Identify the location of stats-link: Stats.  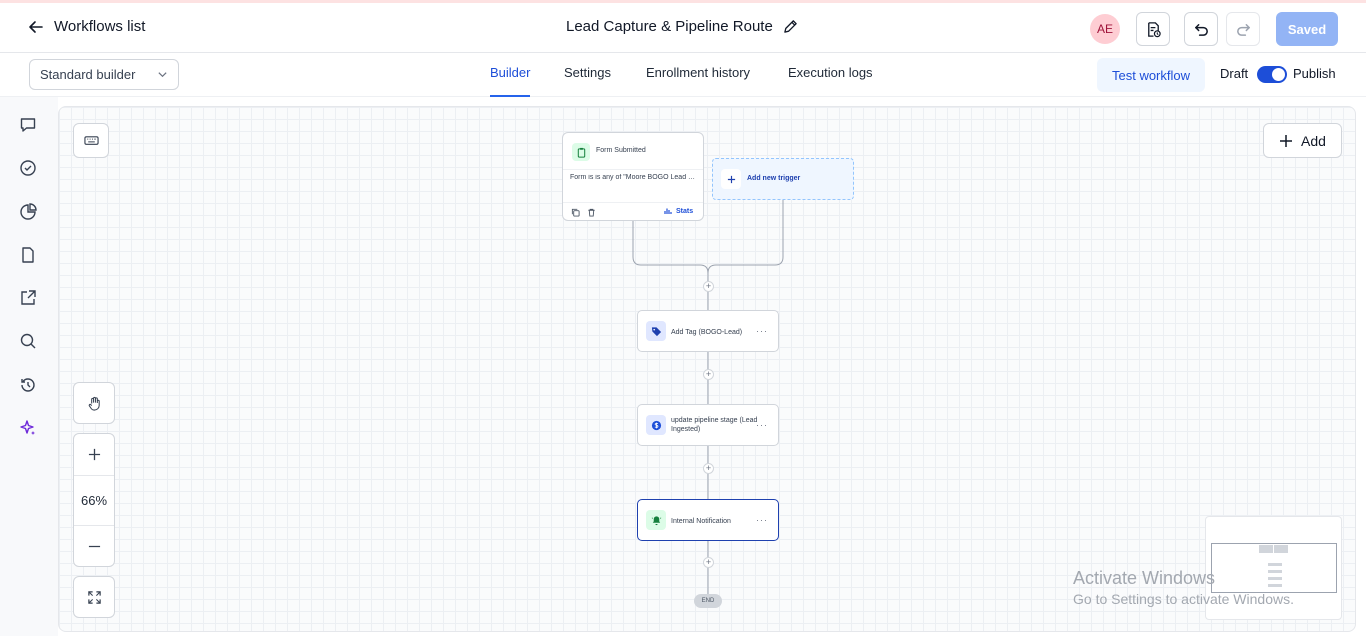
(678, 211).